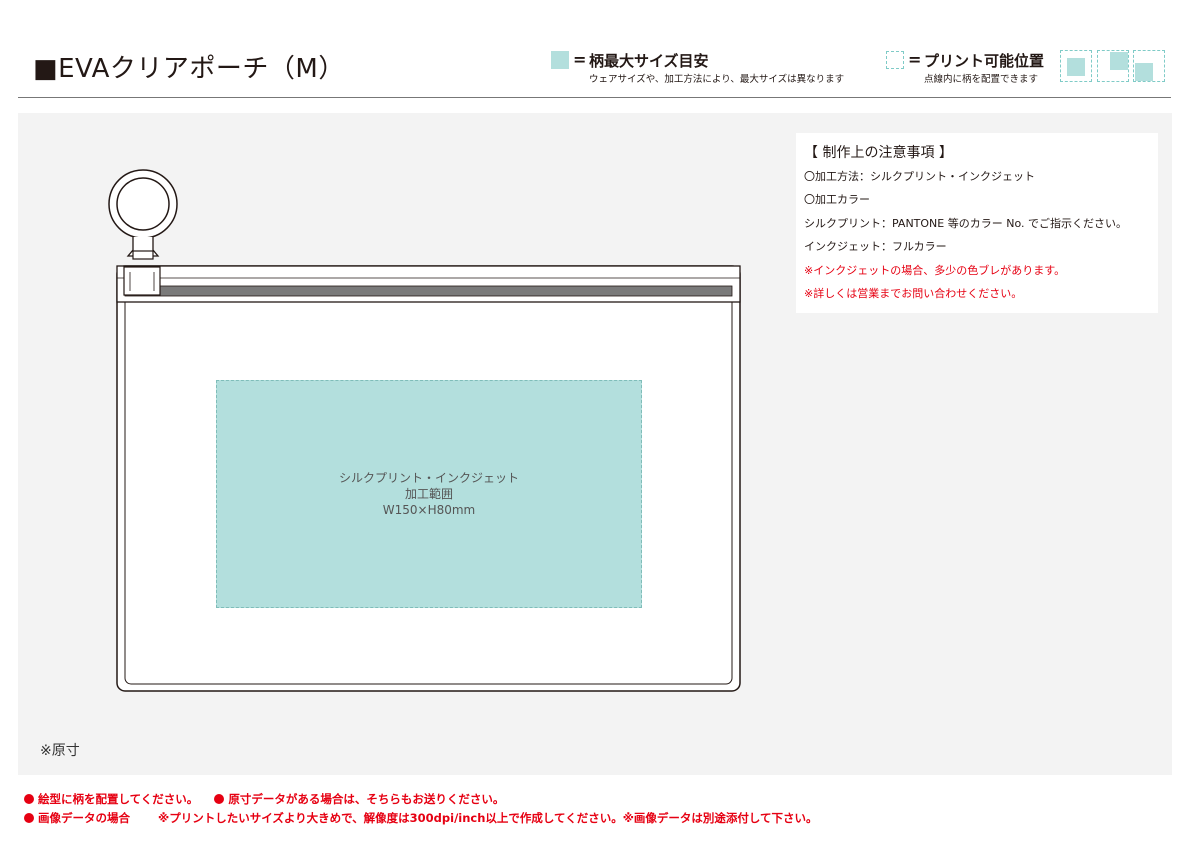 The image size is (1191, 842). I want to click on header-divider, so click(594, 97).